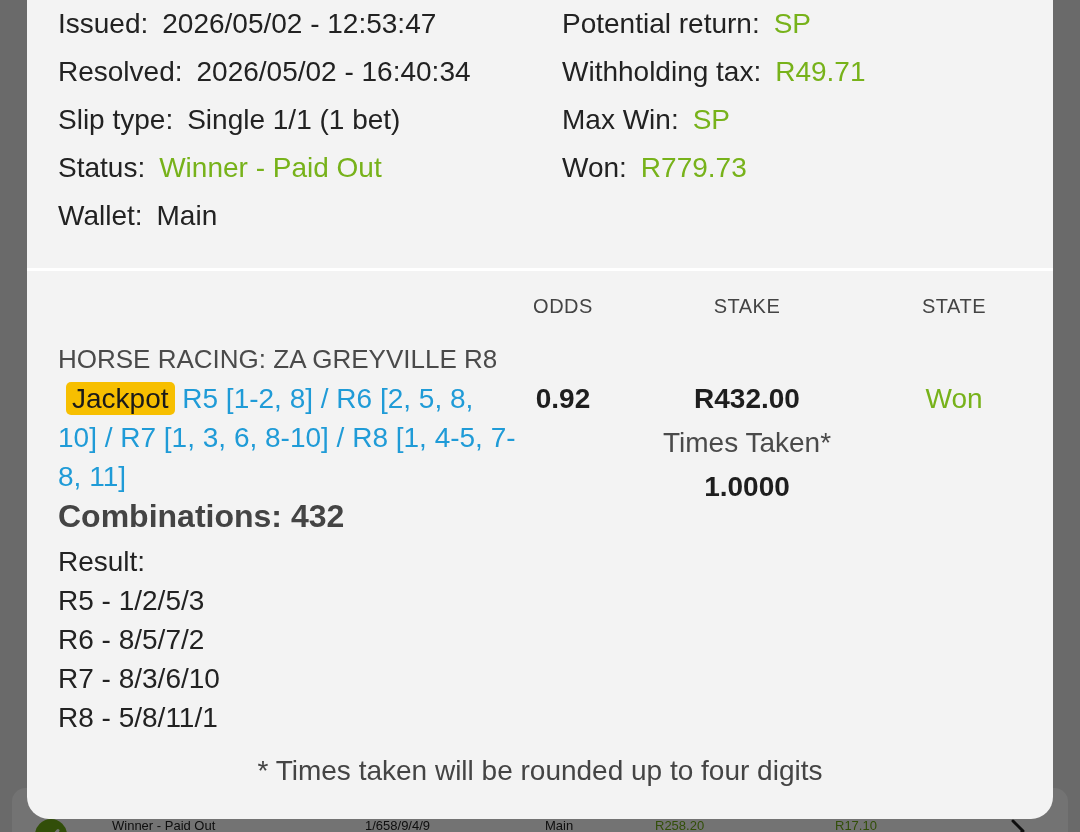  What do you see at coordinates (187, 216) in the screenshot?
I see `detail-value: Main` at bounding box center [187, 216].